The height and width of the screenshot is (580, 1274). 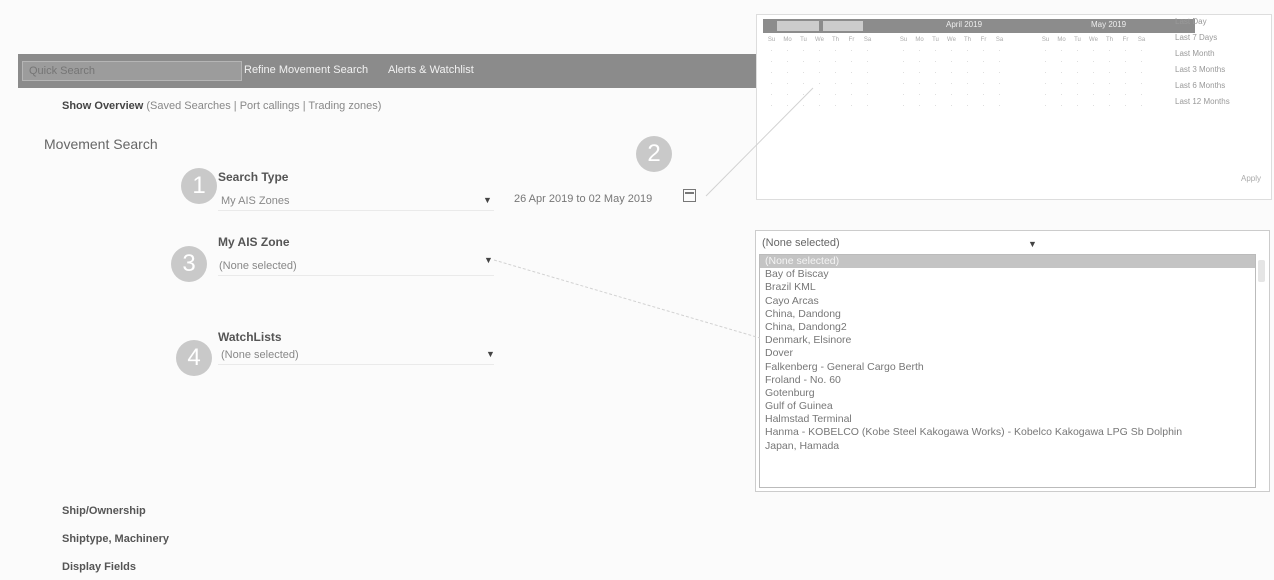 I want to click on connector-arrows, so click(x=653, y=213).